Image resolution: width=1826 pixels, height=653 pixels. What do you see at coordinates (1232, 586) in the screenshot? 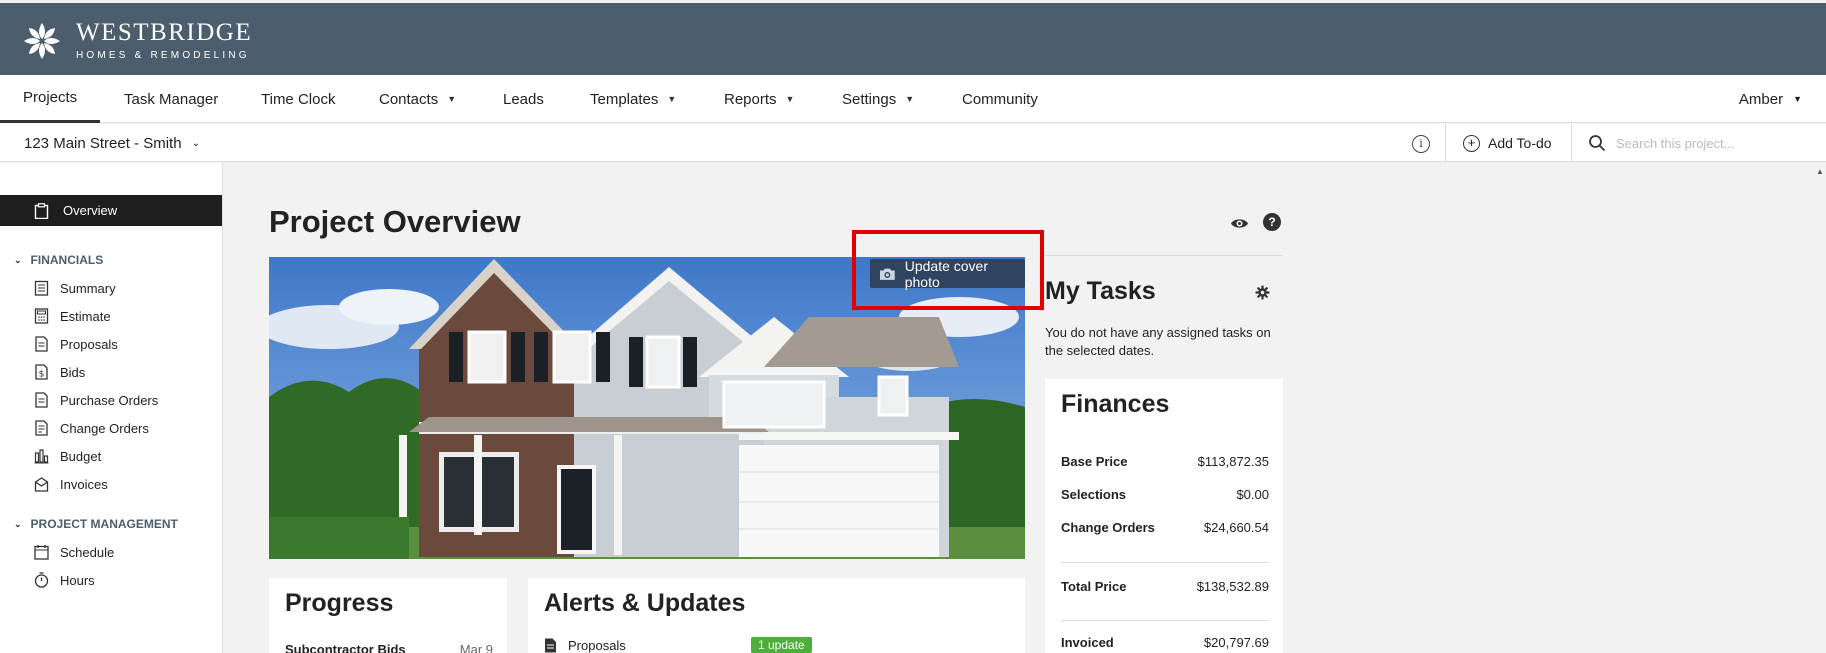
I see `finance-value: $138,532.89` at bounding box center [1232, 586].